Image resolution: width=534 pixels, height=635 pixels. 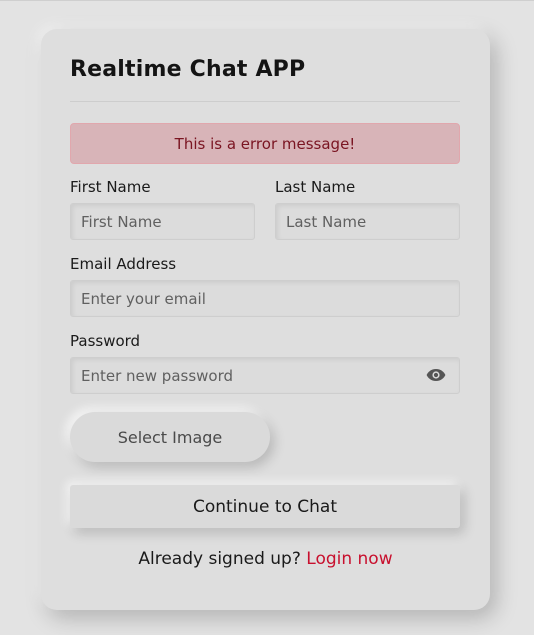 I want to click on password-label: Password, so click(x=105, y=341).